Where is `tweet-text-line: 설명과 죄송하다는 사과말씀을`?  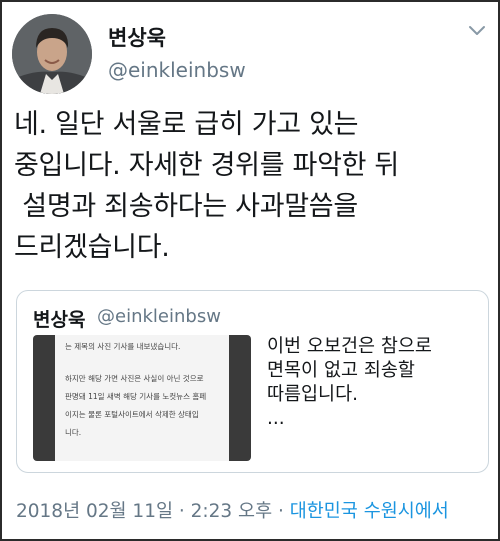 tweet-text-line: 설명과 죄송하다는 사과말씀을 is located at coordinates (186, 206).